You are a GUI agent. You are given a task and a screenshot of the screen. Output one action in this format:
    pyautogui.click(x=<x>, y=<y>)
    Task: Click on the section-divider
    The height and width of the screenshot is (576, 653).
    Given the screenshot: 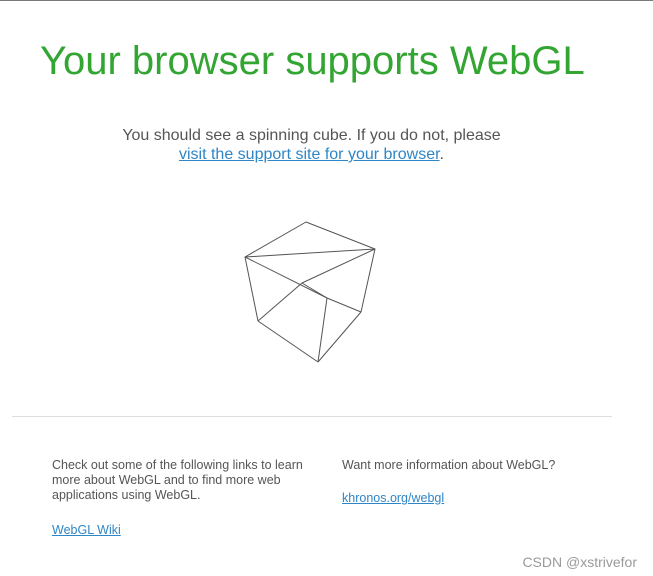 What is the action you would take?
    pyautogui.click(x=312, y=416)
    